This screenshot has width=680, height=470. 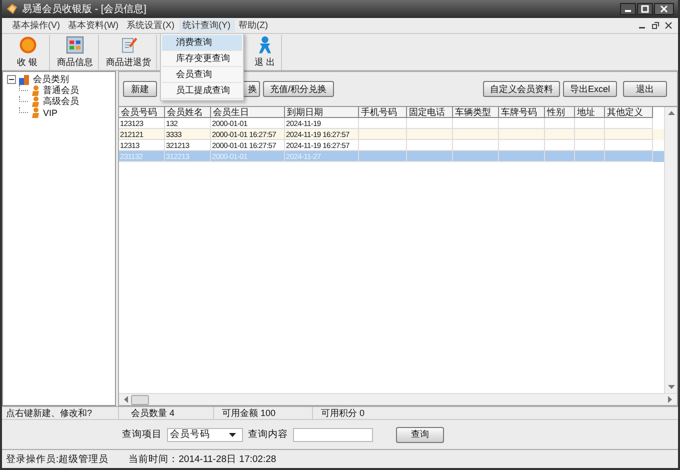 What do you see at coordinates (268, 434) in the screenshot?
I see `field-label: 查询内容` at bounding box center [268, 434].